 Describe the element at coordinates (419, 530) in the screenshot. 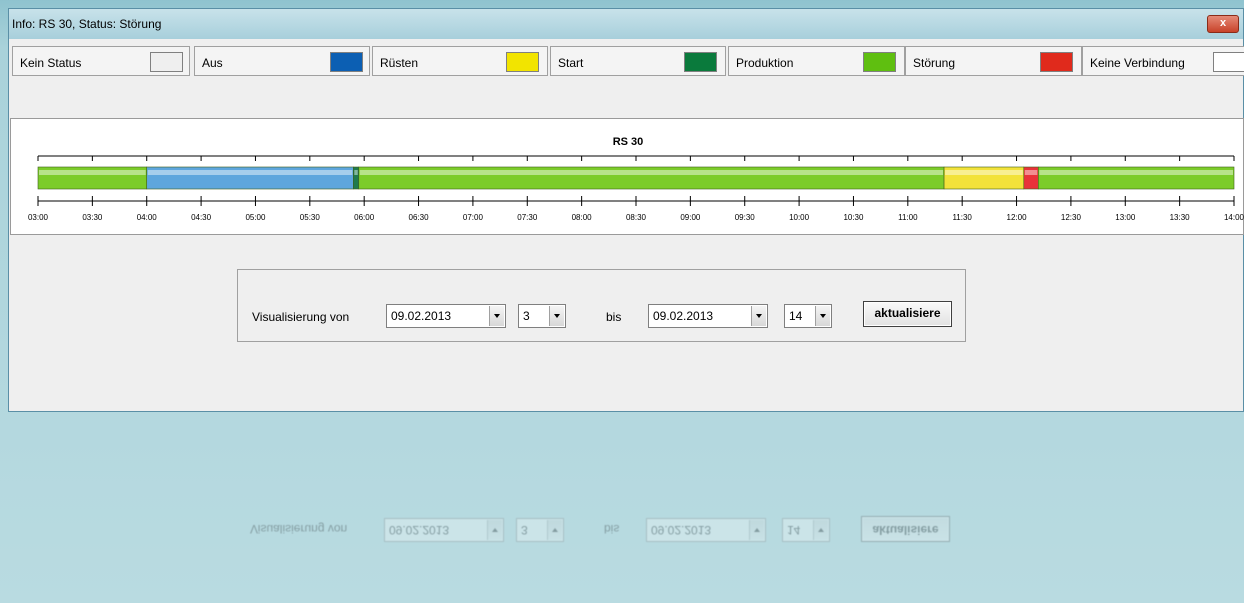

I see `reflection-from-date-value: 09.02.2013` at that location.